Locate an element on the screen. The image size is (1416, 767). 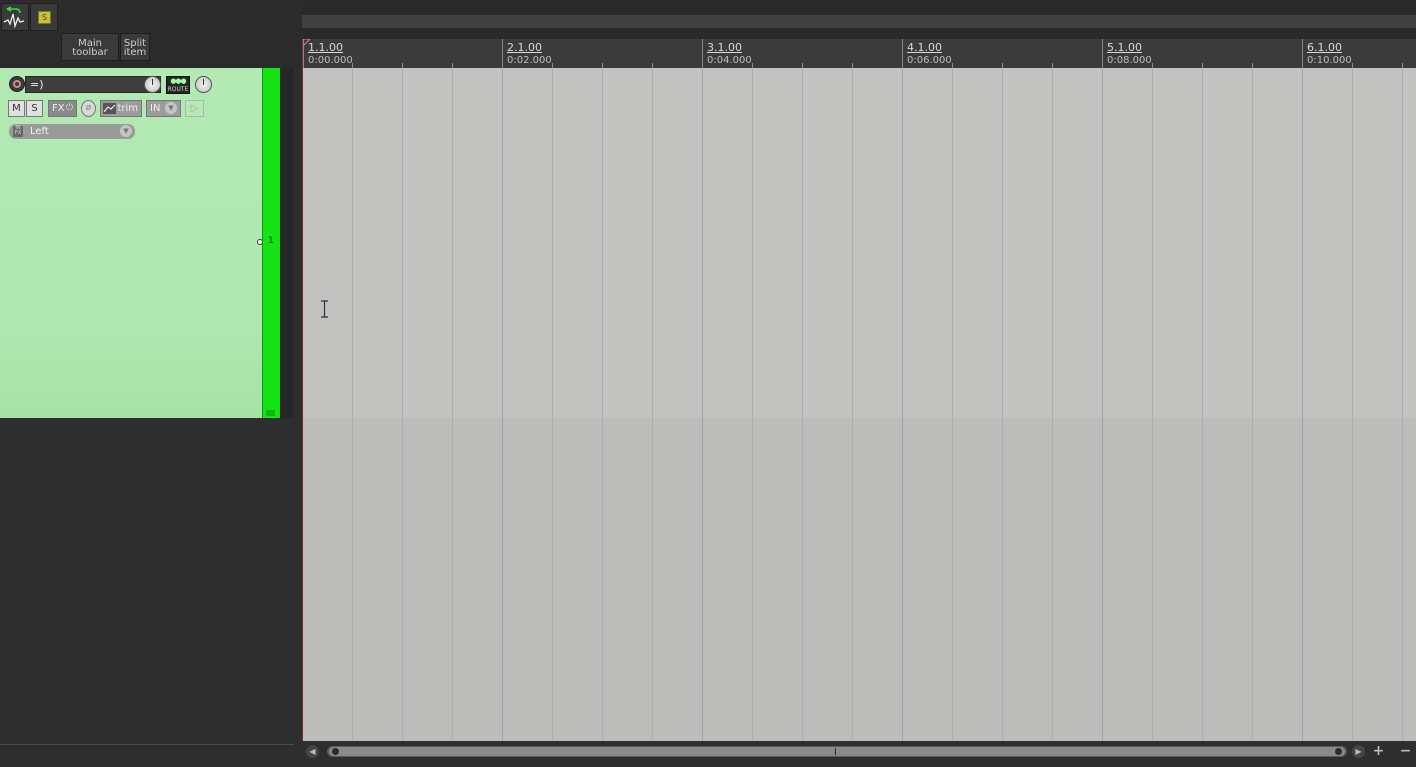
envelope-trim-button: trim is located at coordinates (121, 108).